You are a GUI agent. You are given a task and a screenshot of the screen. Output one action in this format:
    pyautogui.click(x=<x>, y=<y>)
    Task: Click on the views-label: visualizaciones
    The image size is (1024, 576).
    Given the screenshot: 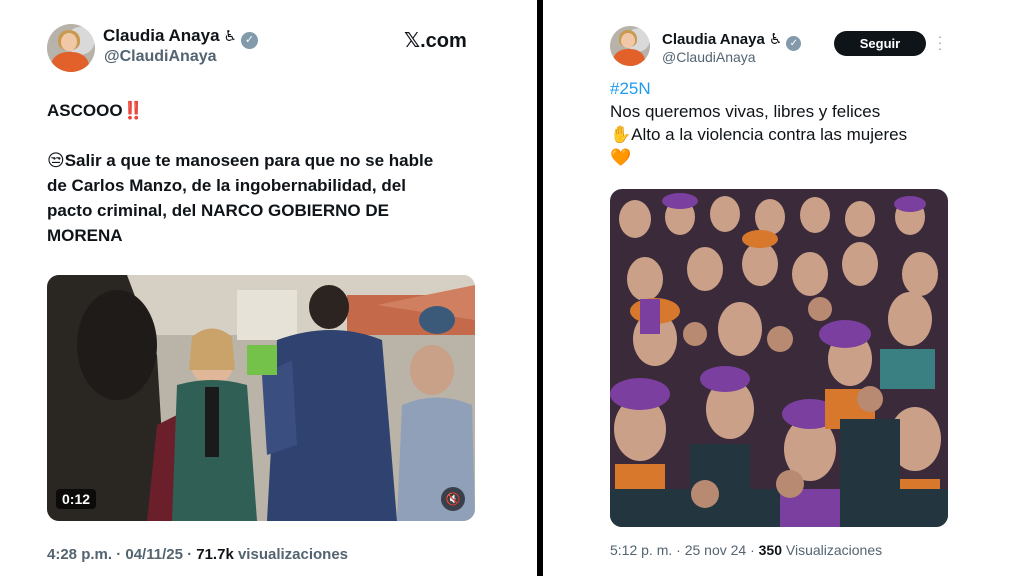 What is the action you would take?
    pyautogui.click(x=291, y=554)
    